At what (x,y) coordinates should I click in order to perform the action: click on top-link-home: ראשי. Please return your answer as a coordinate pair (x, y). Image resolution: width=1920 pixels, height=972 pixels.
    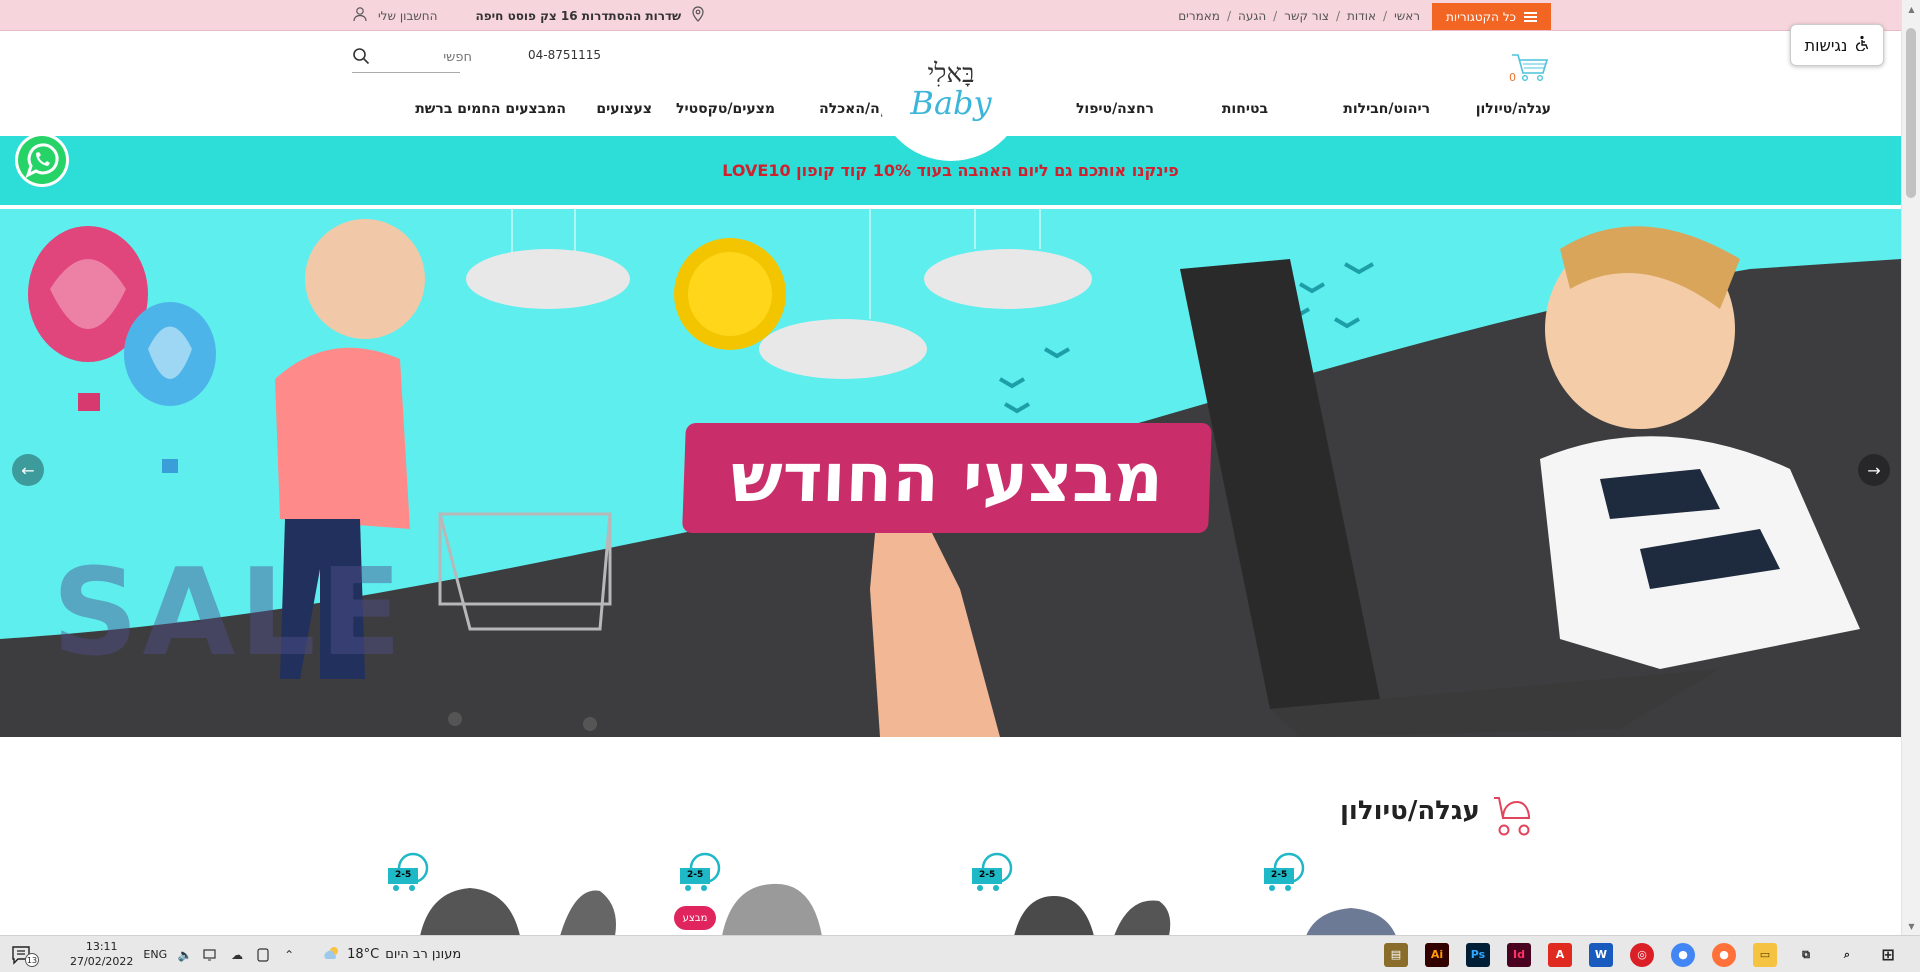
    Looking at the image, I should click on (1407, 16).